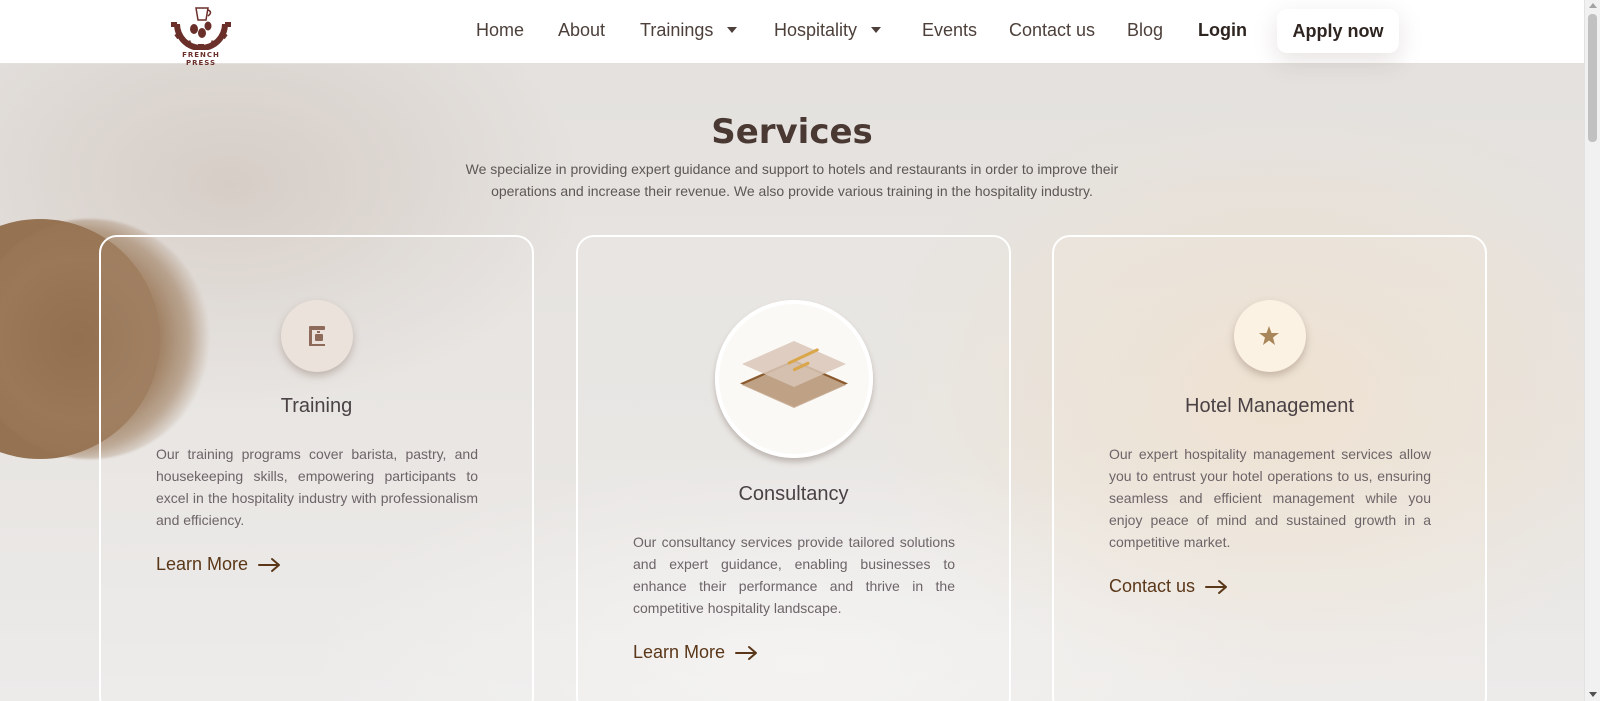 This screenshot has height=701, width=1600. I want to click on contact-us-link: Contact us, so click(1169, 586).